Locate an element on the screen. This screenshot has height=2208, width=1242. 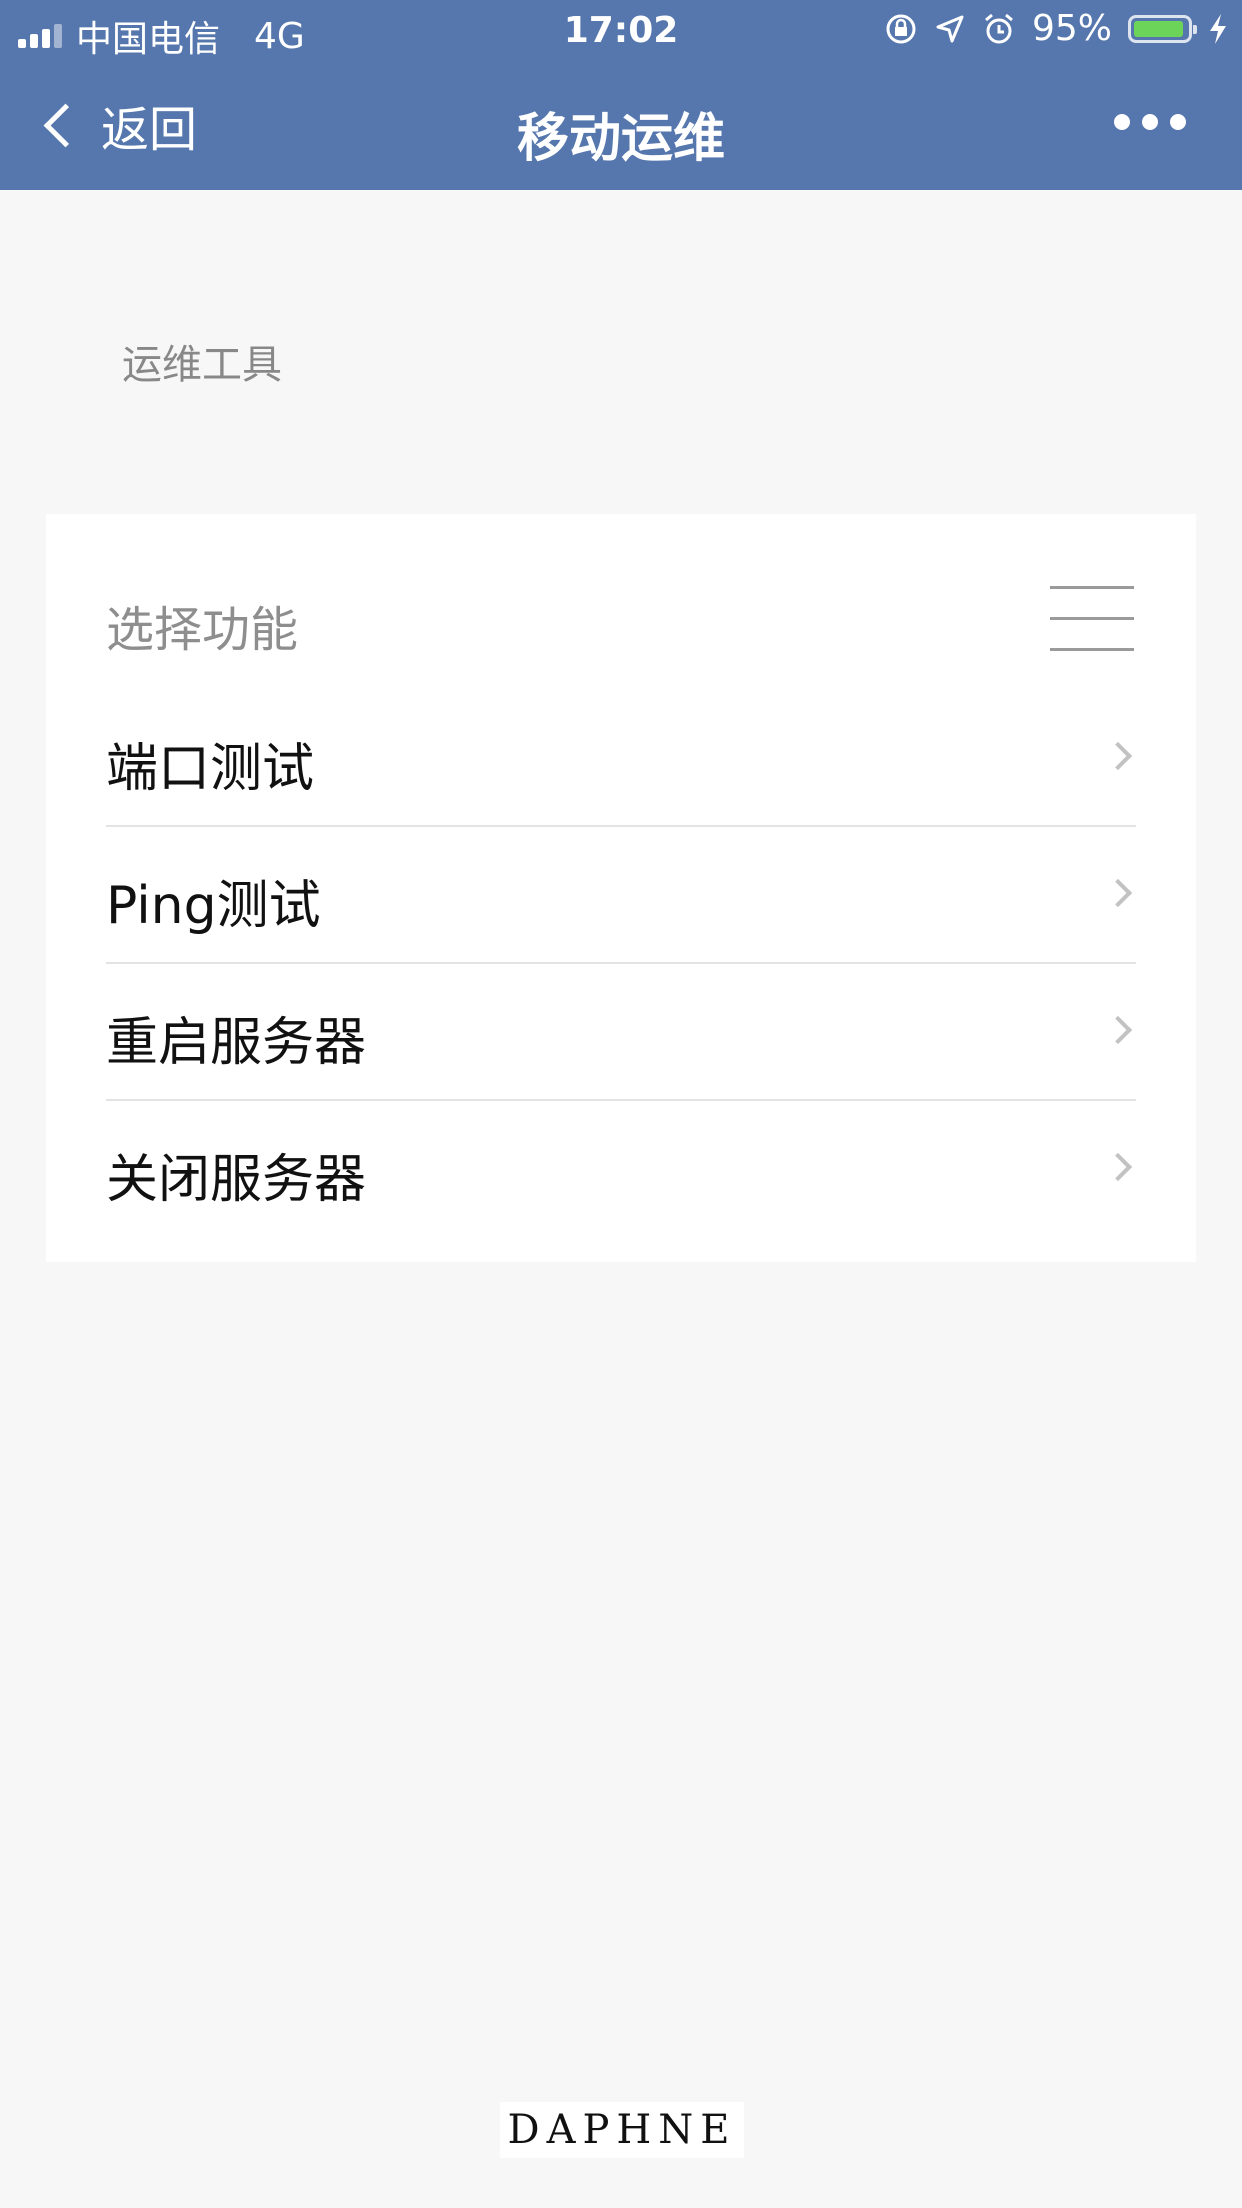
menu-icon is located at coordinates (1092, 619).